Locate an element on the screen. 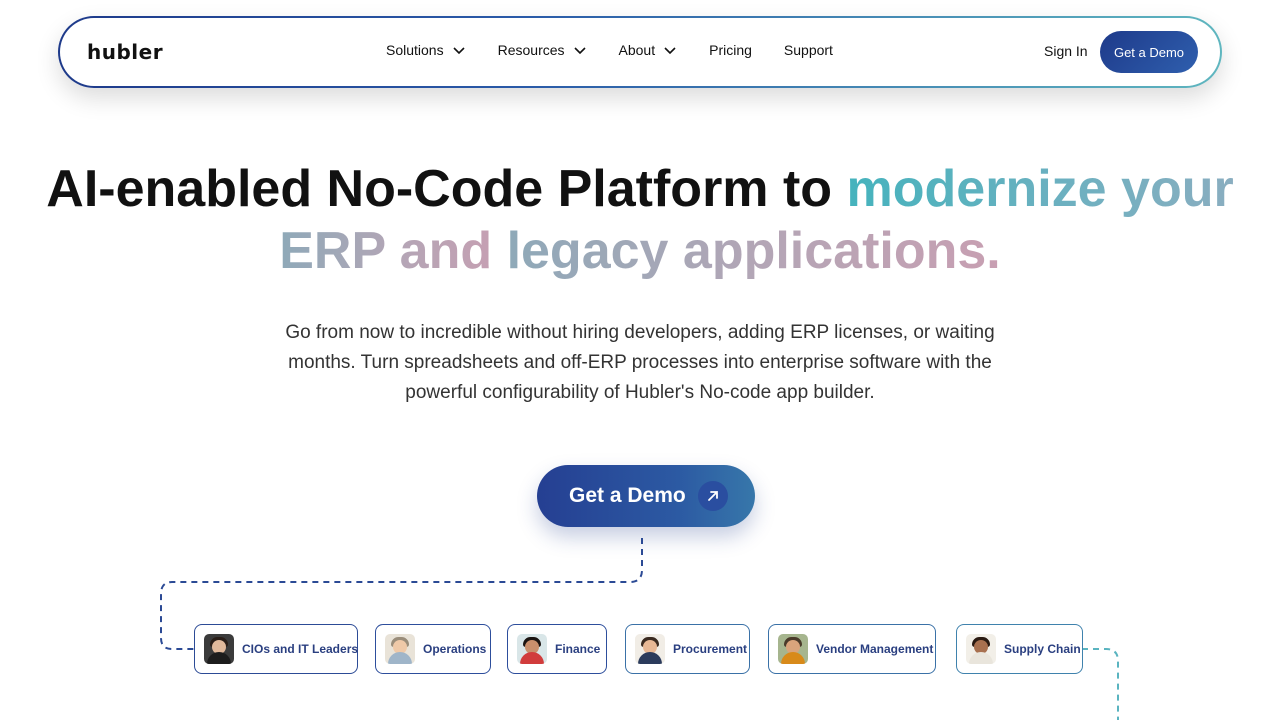  role-chip-cio: CIOs and IT Leaders is located at coordinates (276, 649).